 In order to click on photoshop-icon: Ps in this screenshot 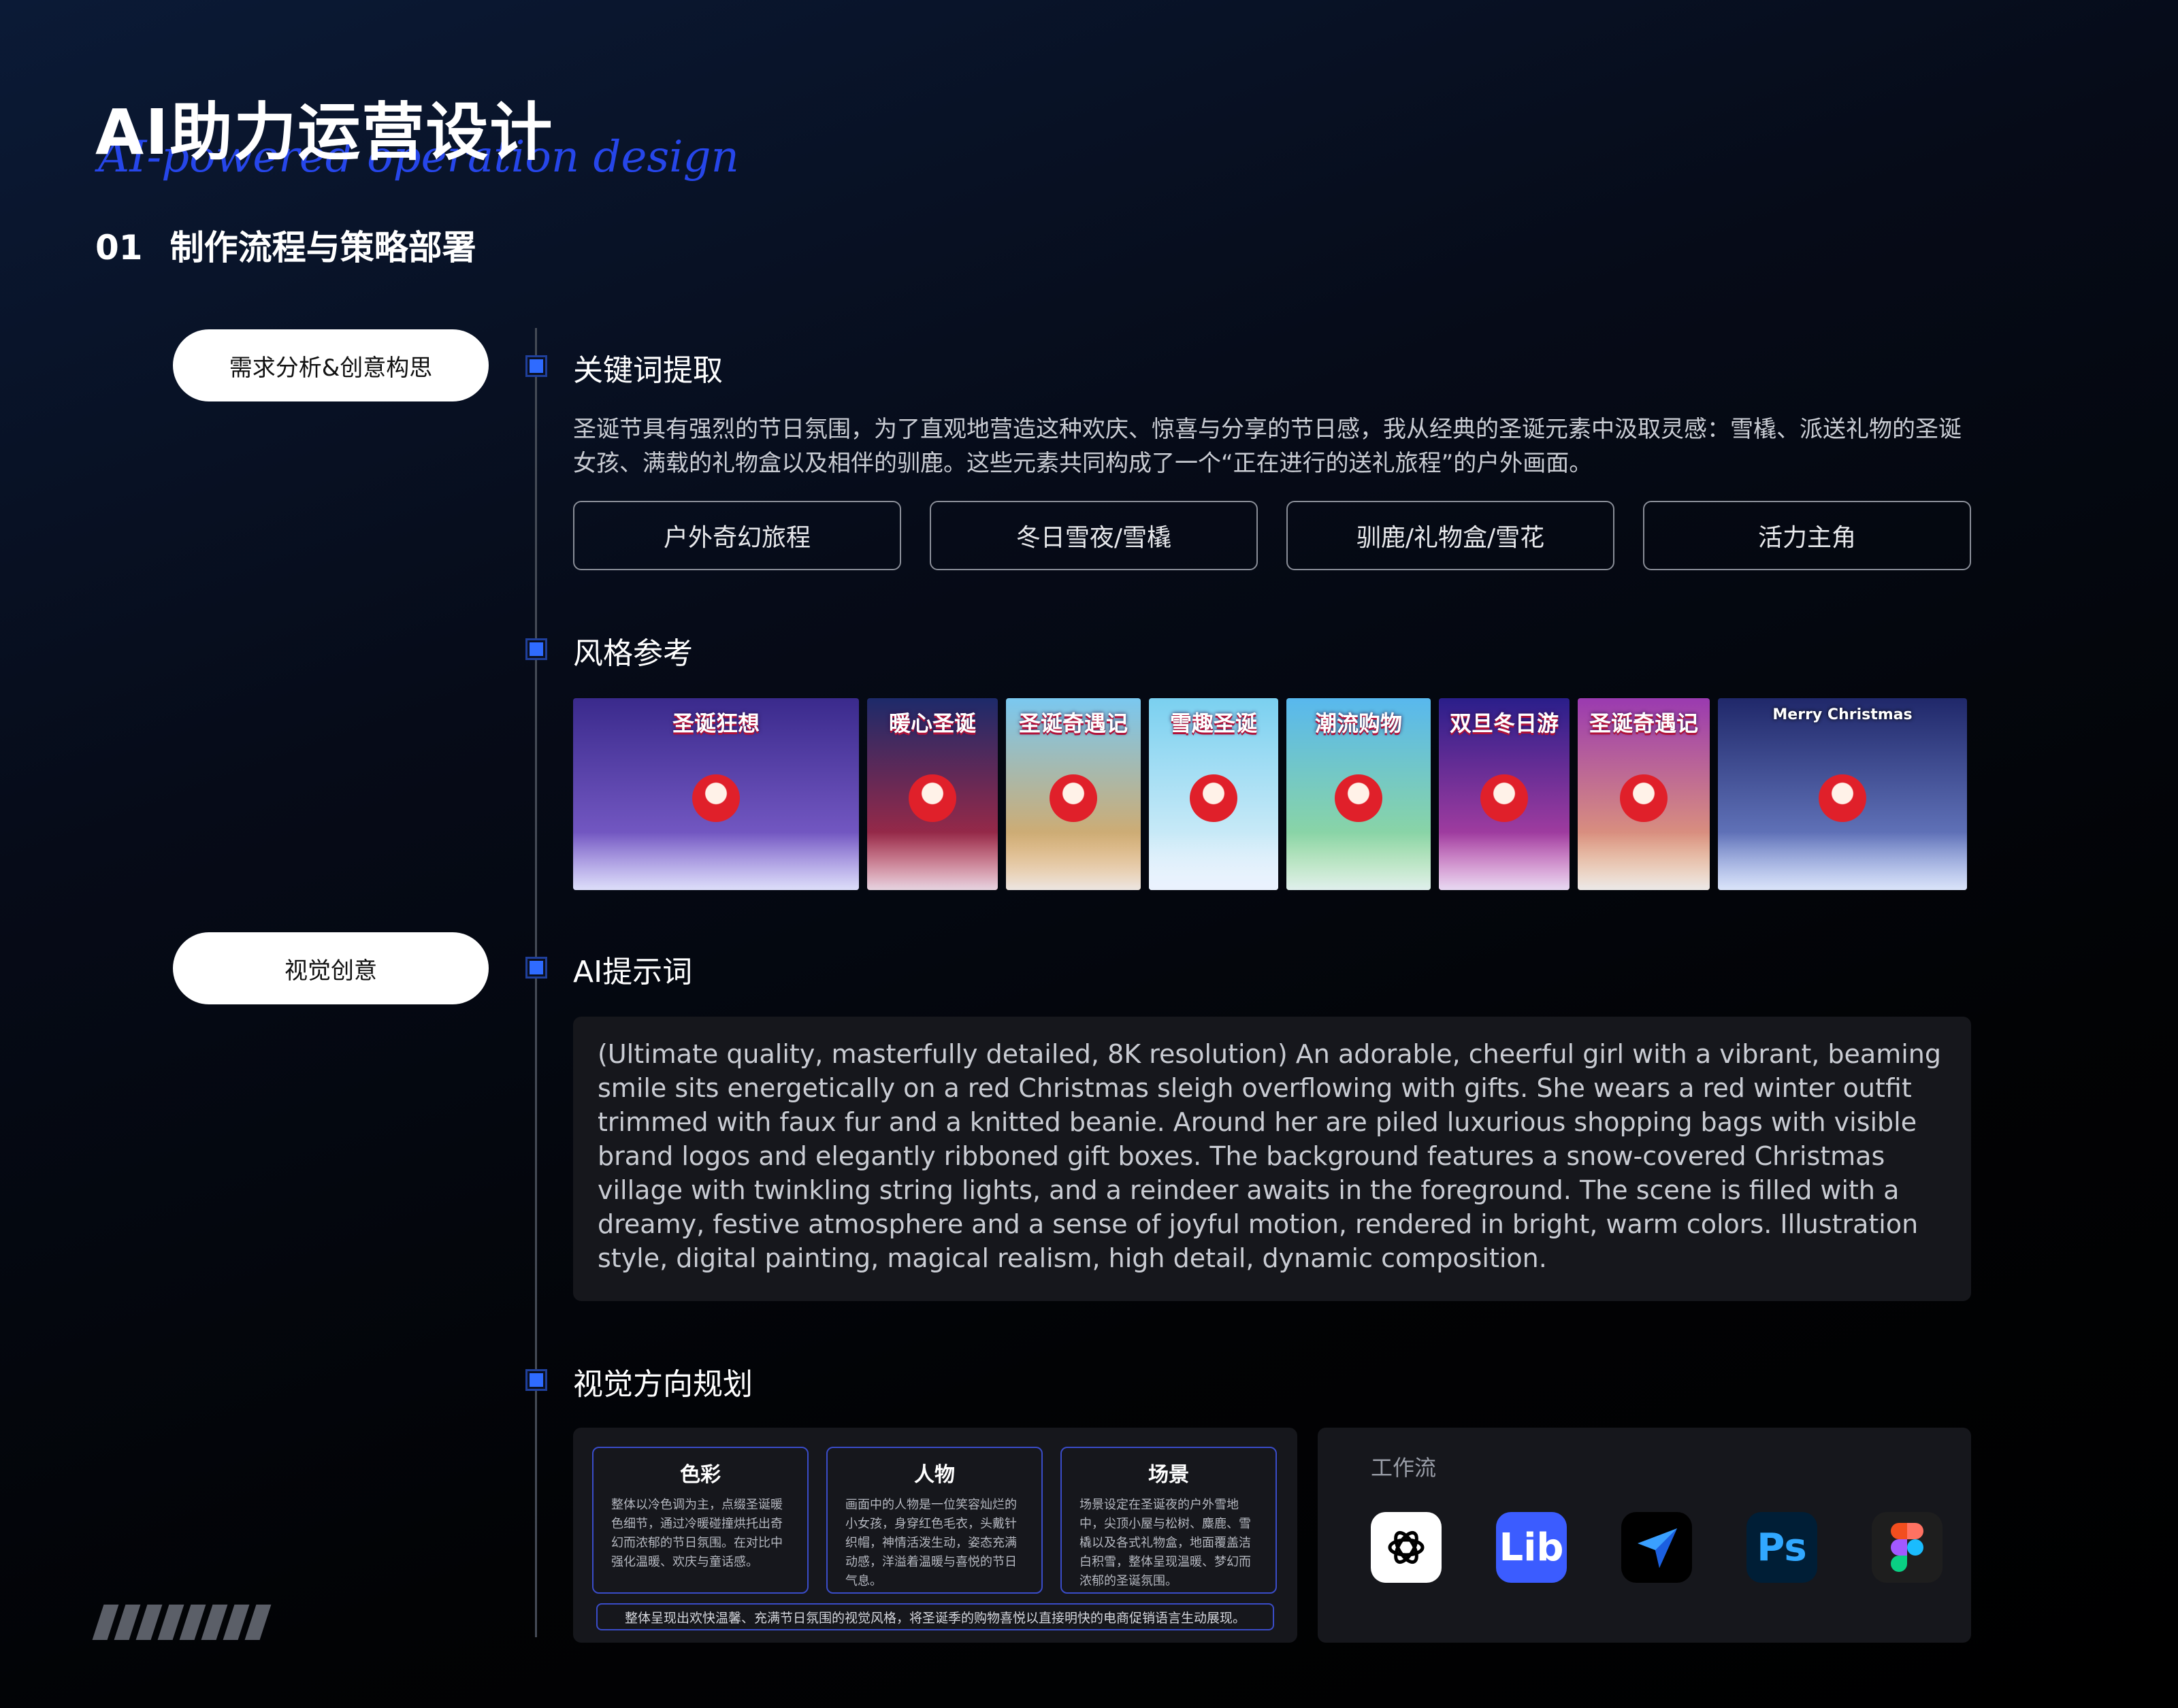, I will do `click(1781, 1547)`.